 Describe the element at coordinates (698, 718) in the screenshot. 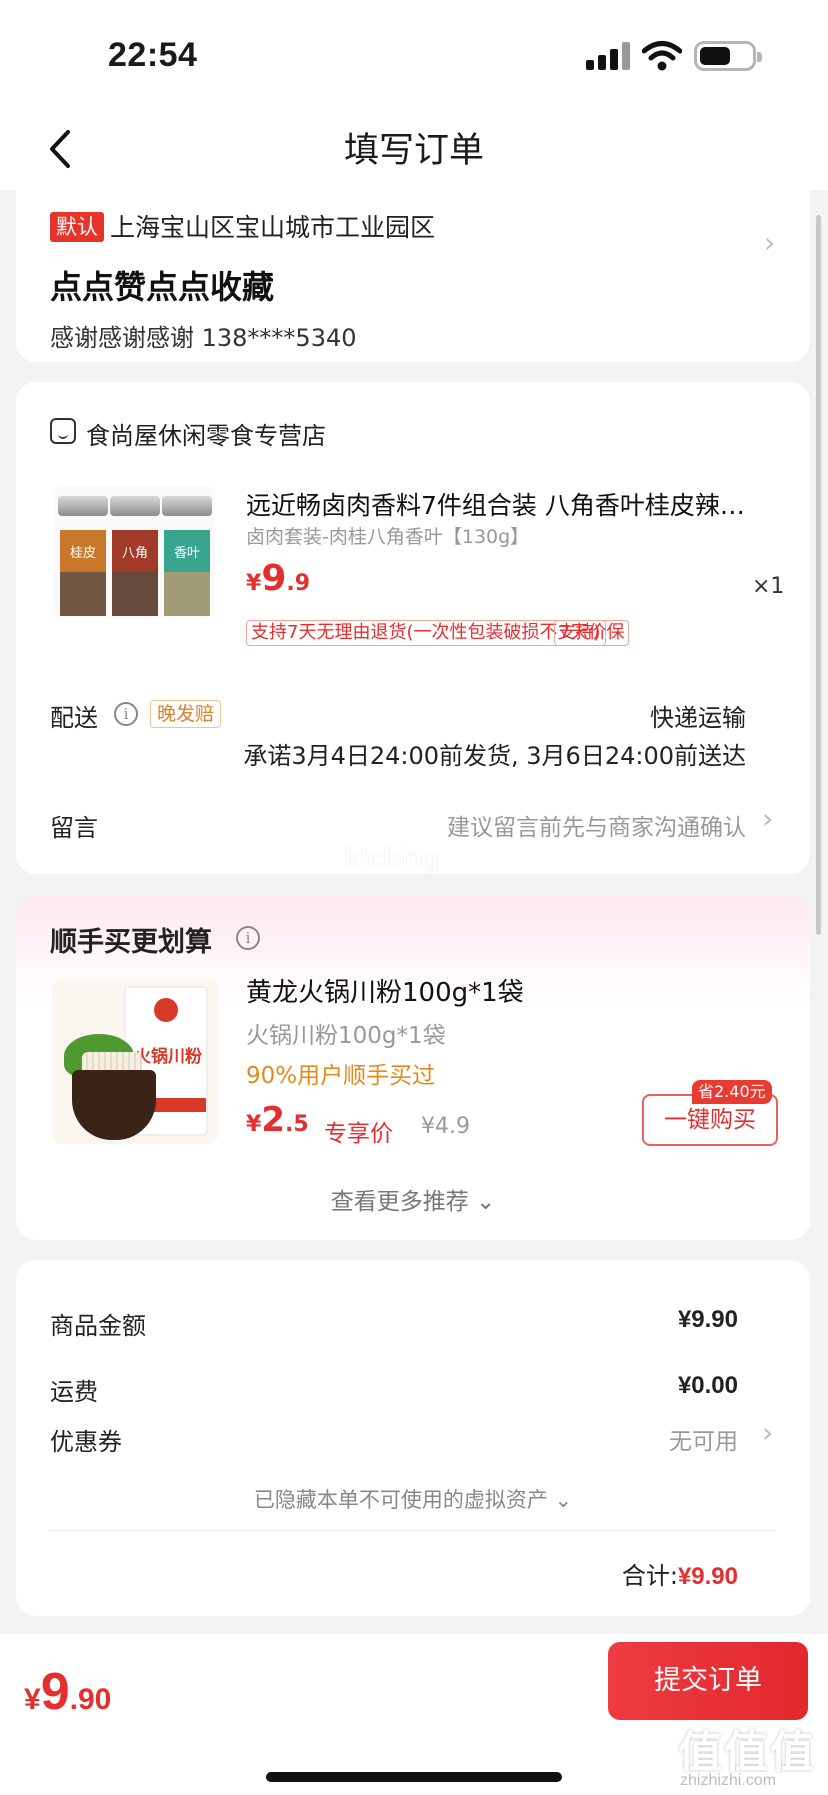

I see `delivery-method: 快递运输` at that location.